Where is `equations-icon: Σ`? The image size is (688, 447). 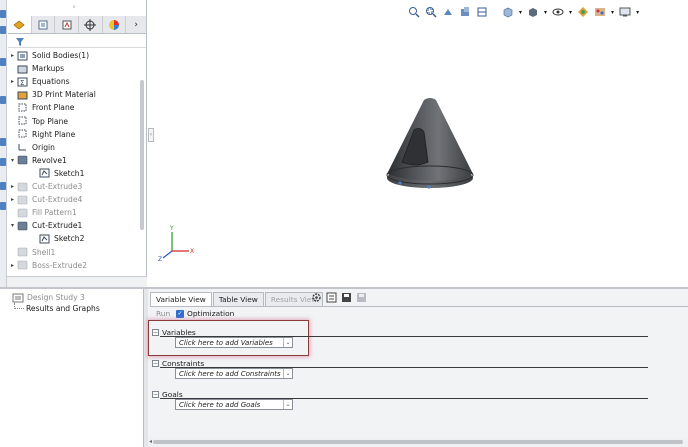 equations-icon: Σ is located at coordinates (22, 82).